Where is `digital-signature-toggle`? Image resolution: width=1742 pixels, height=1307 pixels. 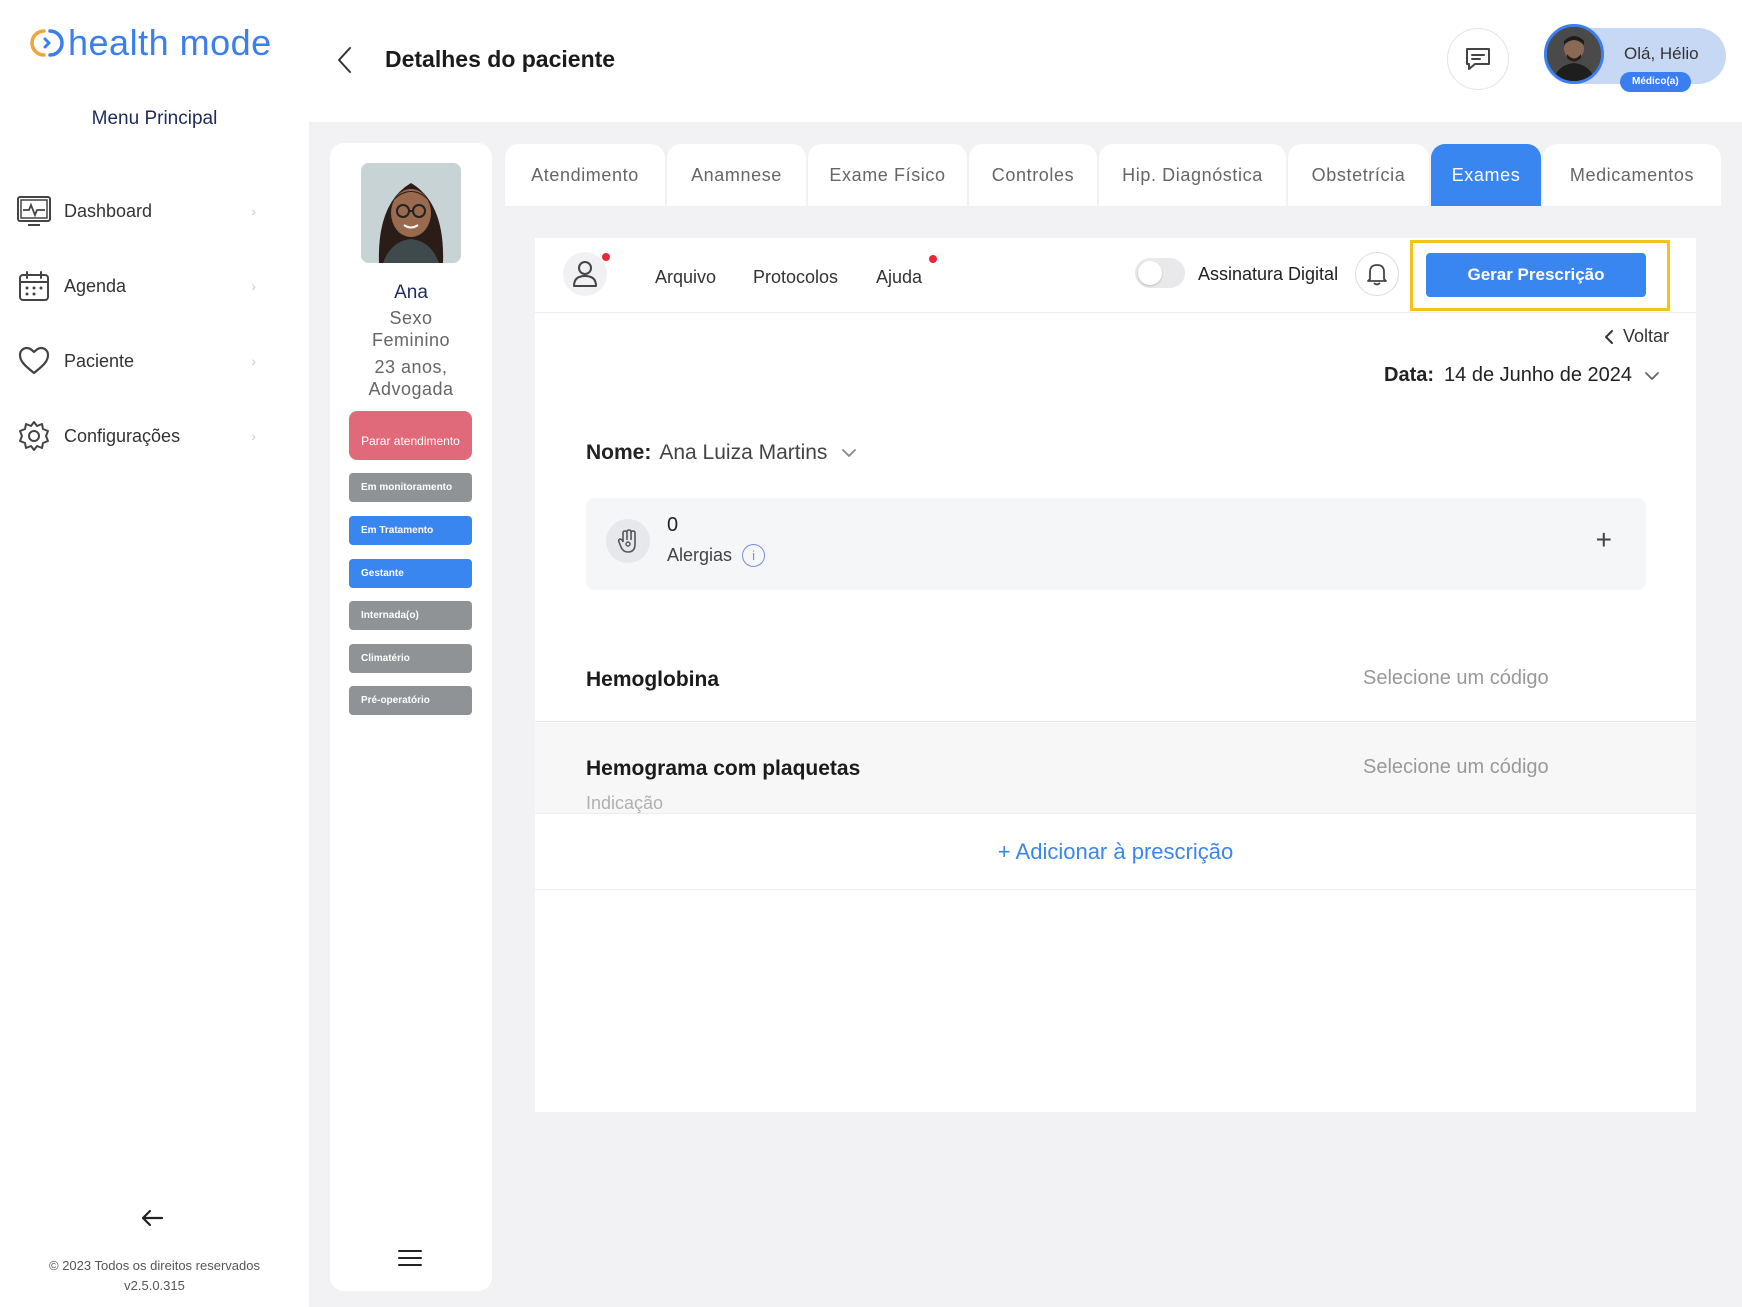 digital-signature-toggle is located at coordinates (1160, 273).